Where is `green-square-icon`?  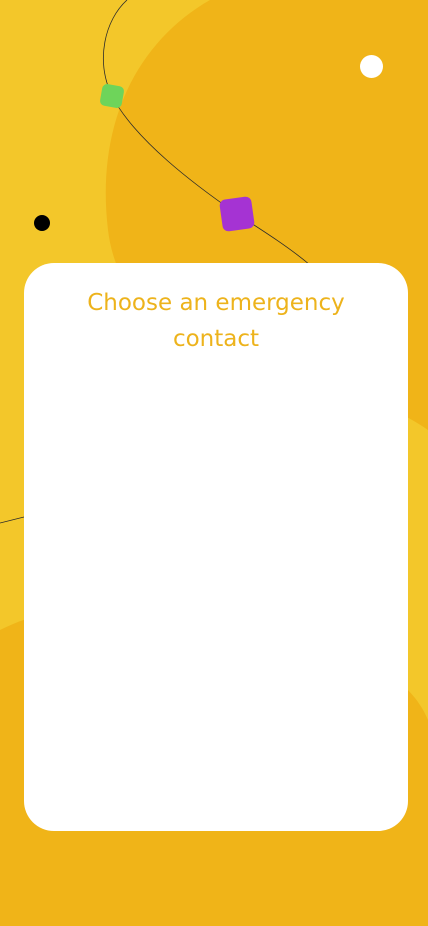
green-square-icon is located at coordinates (112, 96).